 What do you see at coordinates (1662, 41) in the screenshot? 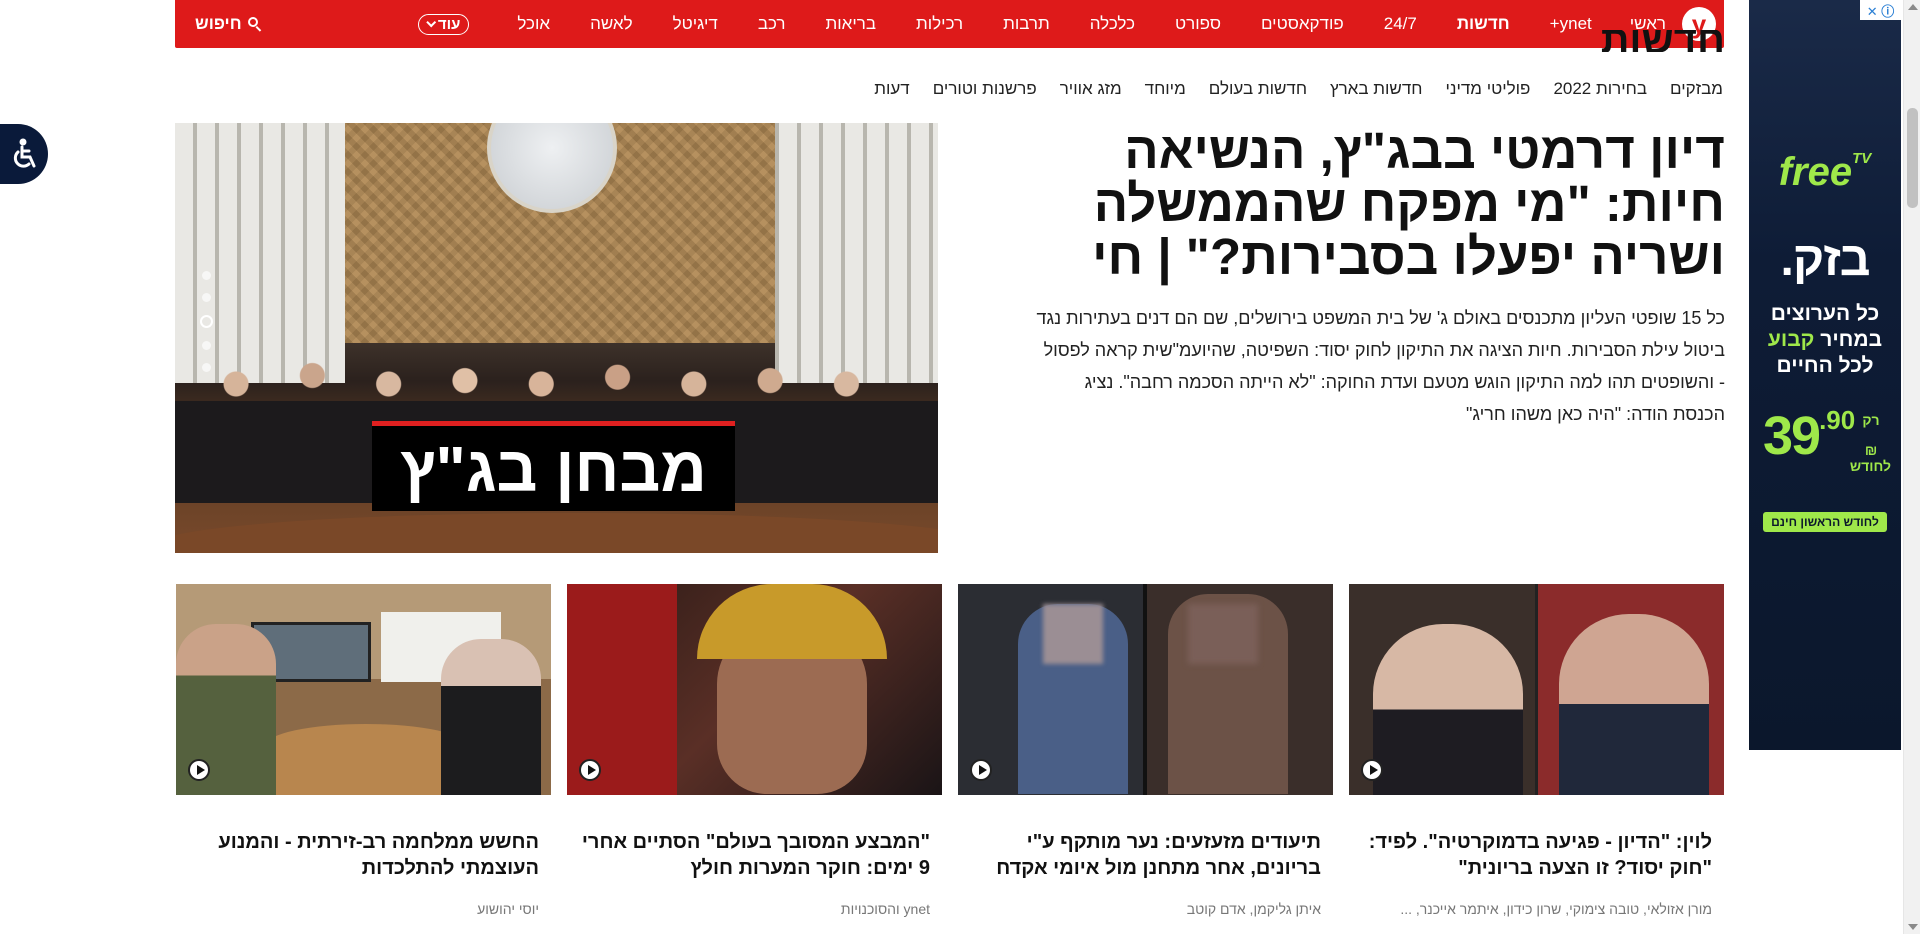
I see `section-heading: חדשות` at bounding box center [1662, 41].